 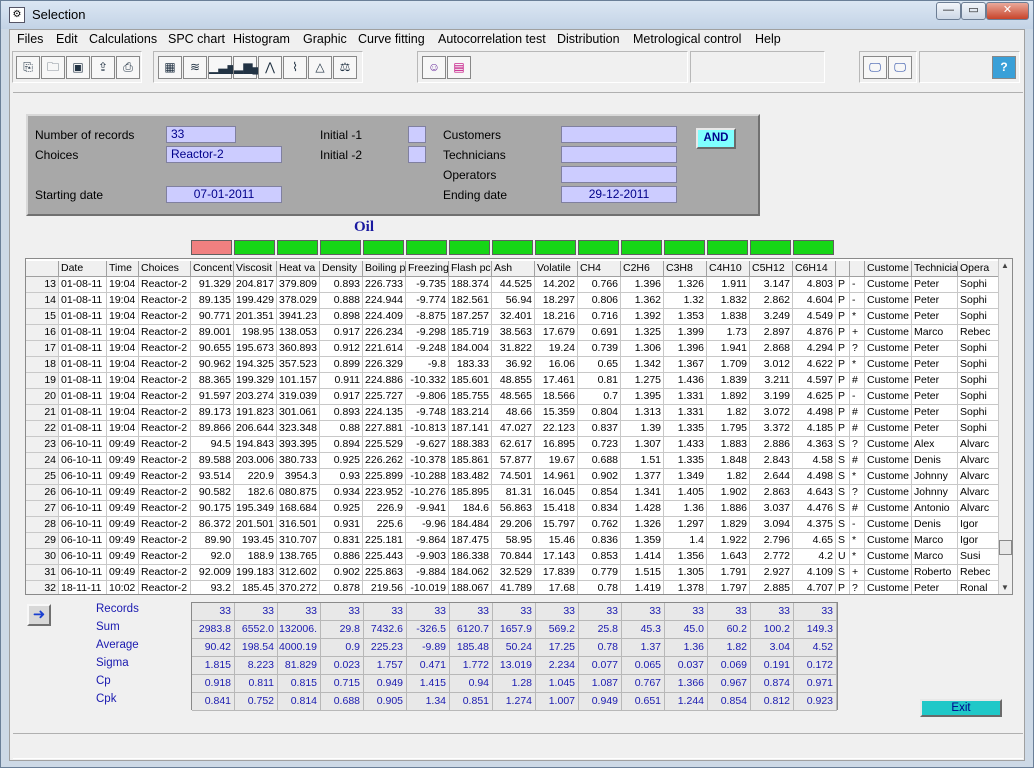 What do you see at coordinates (771, 269) in the screenshot?
I see `column-header: C5H12` at bounding box center [771, 269].